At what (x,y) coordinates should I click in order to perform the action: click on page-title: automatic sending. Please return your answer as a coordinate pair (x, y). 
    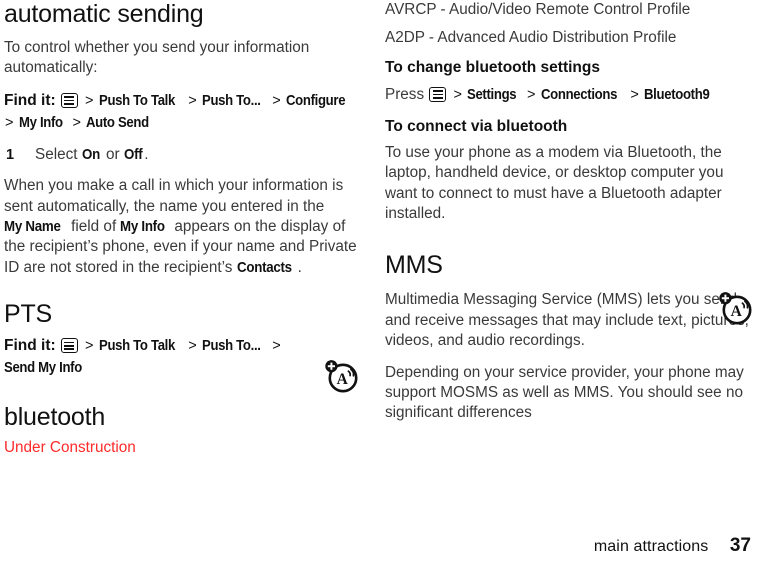
    Looking at the image, I should click on (104, 14).